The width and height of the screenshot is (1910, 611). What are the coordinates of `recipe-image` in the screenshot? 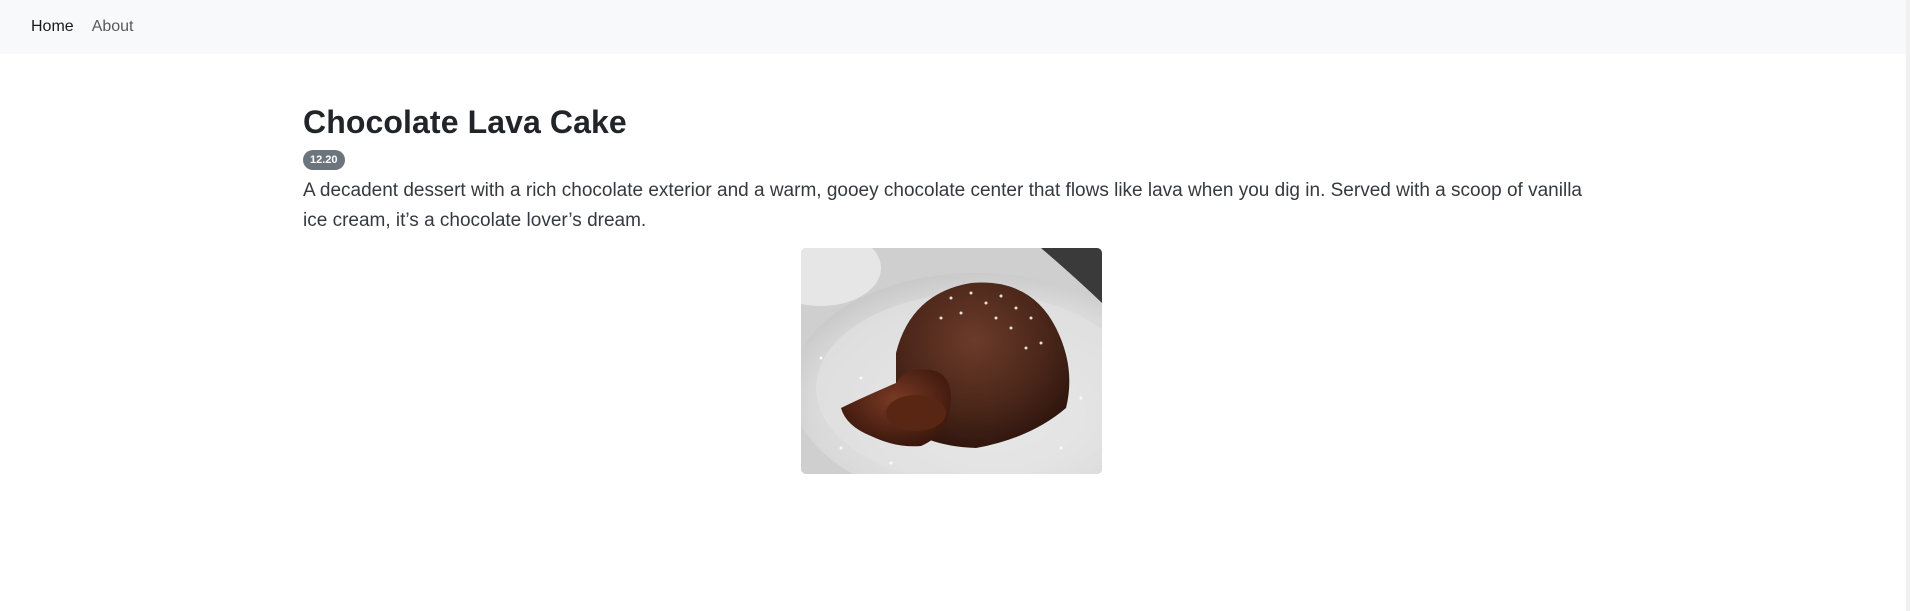 It's located at (951, 361).